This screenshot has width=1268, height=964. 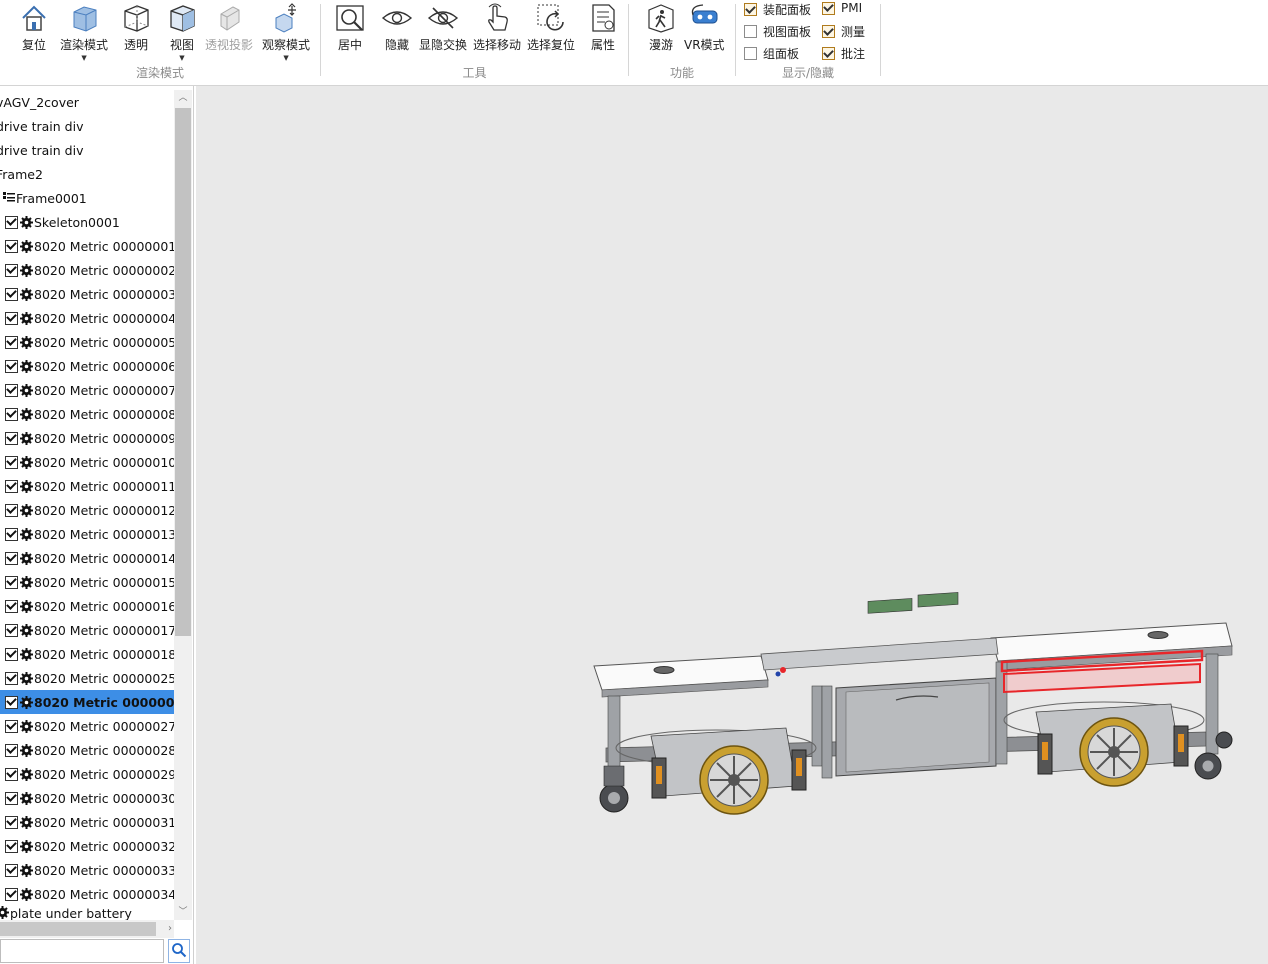 I want to click on tree-item: 8020 Metric 00000018, so click(x=88, y=654).